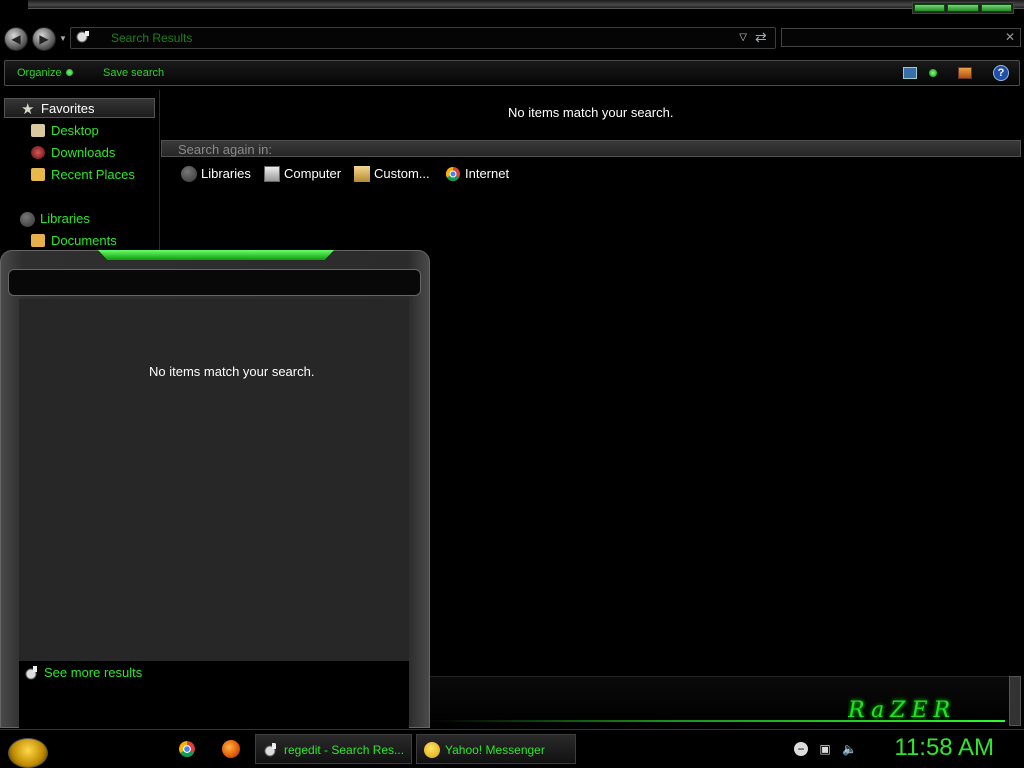 This screenshot has width=1024, height=768. What do you see at coordinates (944, 748) in the screenshot?
I see `clock: 11:58 AM` at bounding box center [944, 748].